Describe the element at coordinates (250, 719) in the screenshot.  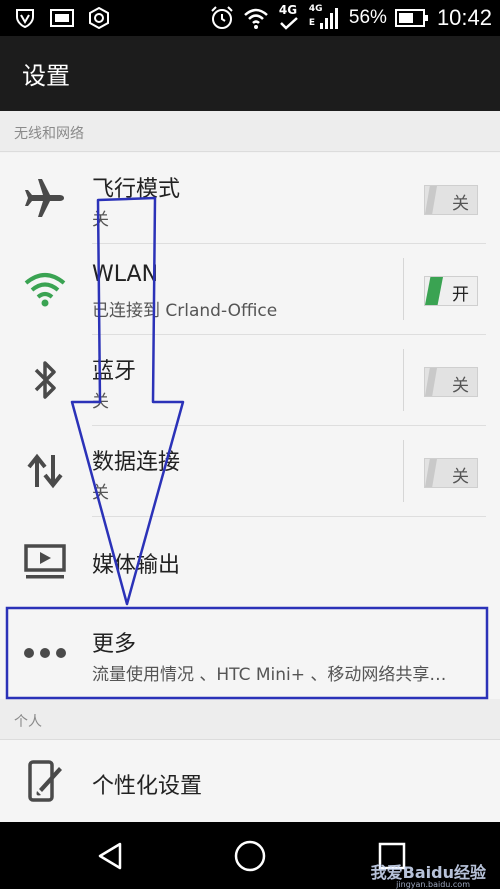
I see `section-header-personal: 个人` at that location.